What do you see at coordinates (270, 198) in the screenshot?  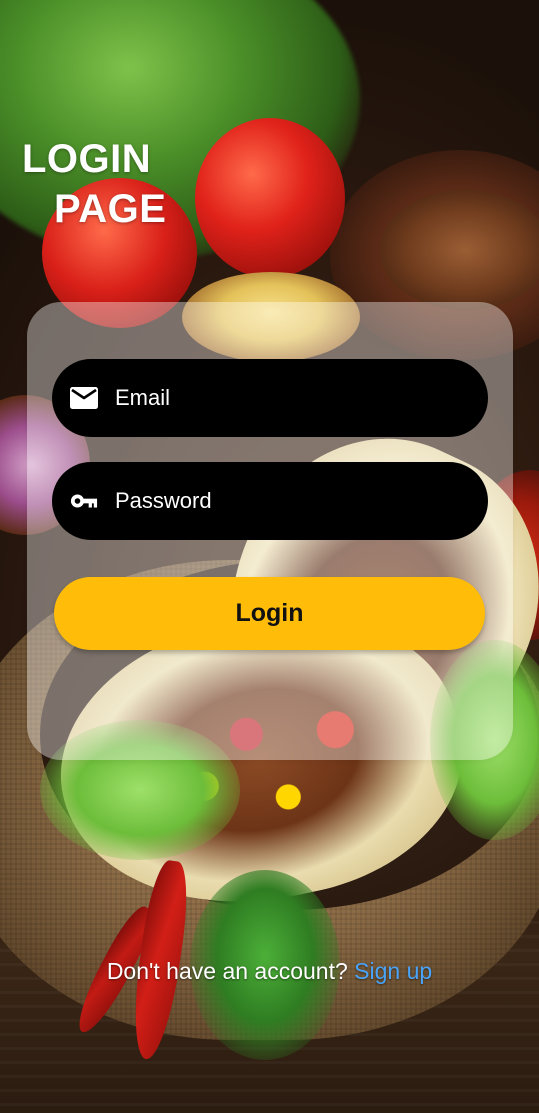 I see `tomato` at bounding box center [270, 198].